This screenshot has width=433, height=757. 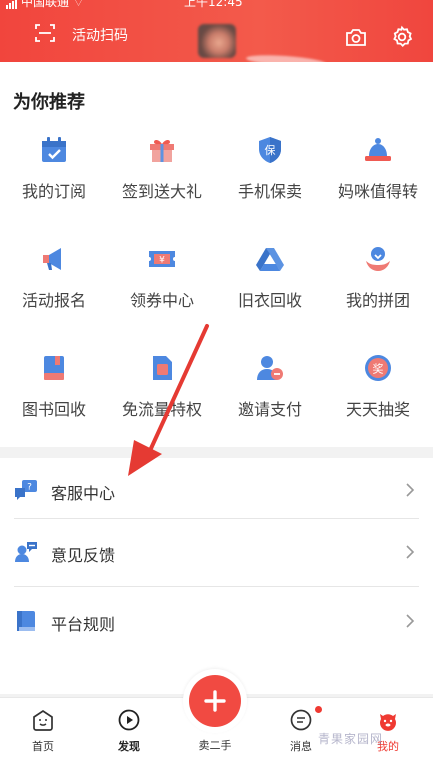 I want to click on activity-scan-button: 活动扫码, so click(x=73, y=35).